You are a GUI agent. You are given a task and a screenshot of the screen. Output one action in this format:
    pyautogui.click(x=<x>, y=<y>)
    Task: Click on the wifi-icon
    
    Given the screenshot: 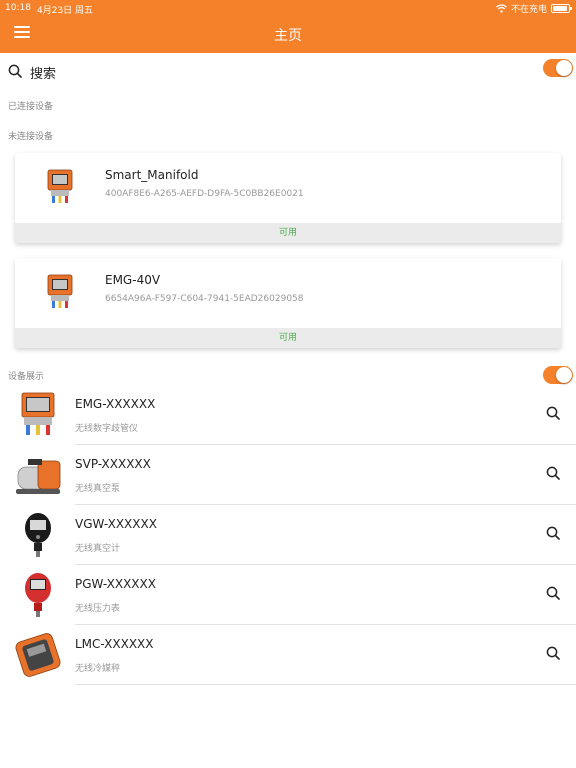 What is the action you would take?
    pyautogui.click(x=501, y=8)
    